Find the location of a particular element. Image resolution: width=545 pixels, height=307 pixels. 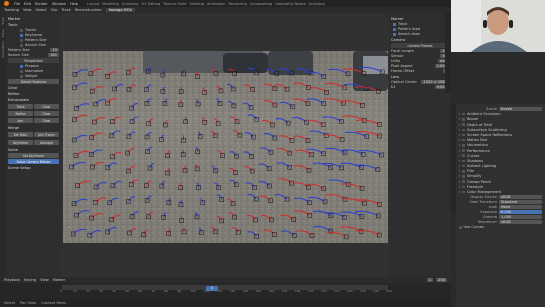

property-section: › Shadows is located at coordinates (500, 161).